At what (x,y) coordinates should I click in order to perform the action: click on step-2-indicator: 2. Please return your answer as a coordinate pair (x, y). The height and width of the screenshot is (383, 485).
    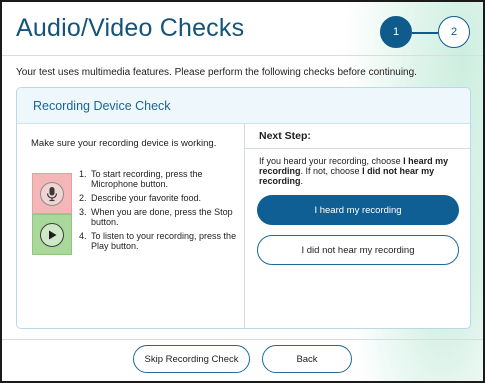
    Looking at the image, I should click on (454, 32).